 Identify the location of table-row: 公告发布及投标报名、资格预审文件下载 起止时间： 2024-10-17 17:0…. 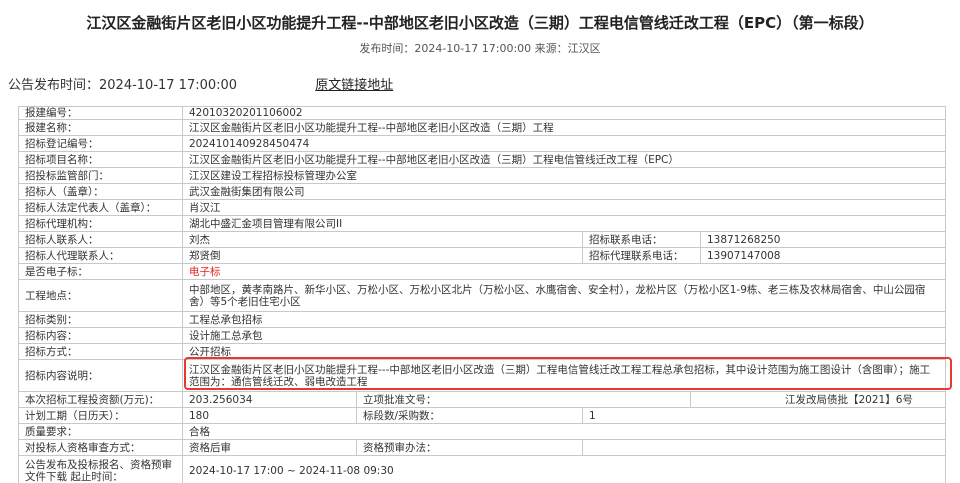
(482, 469).